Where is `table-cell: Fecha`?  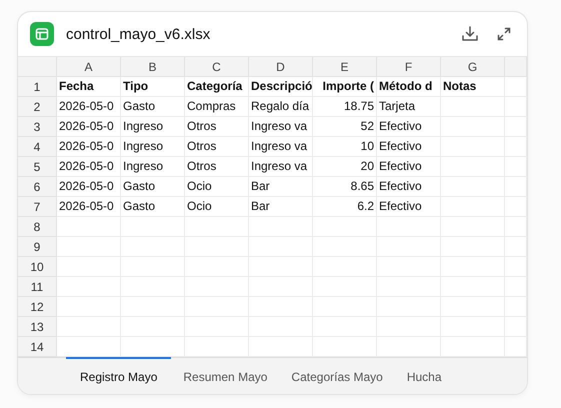
table-cell: Fecha is located at coordinates (89, 87).